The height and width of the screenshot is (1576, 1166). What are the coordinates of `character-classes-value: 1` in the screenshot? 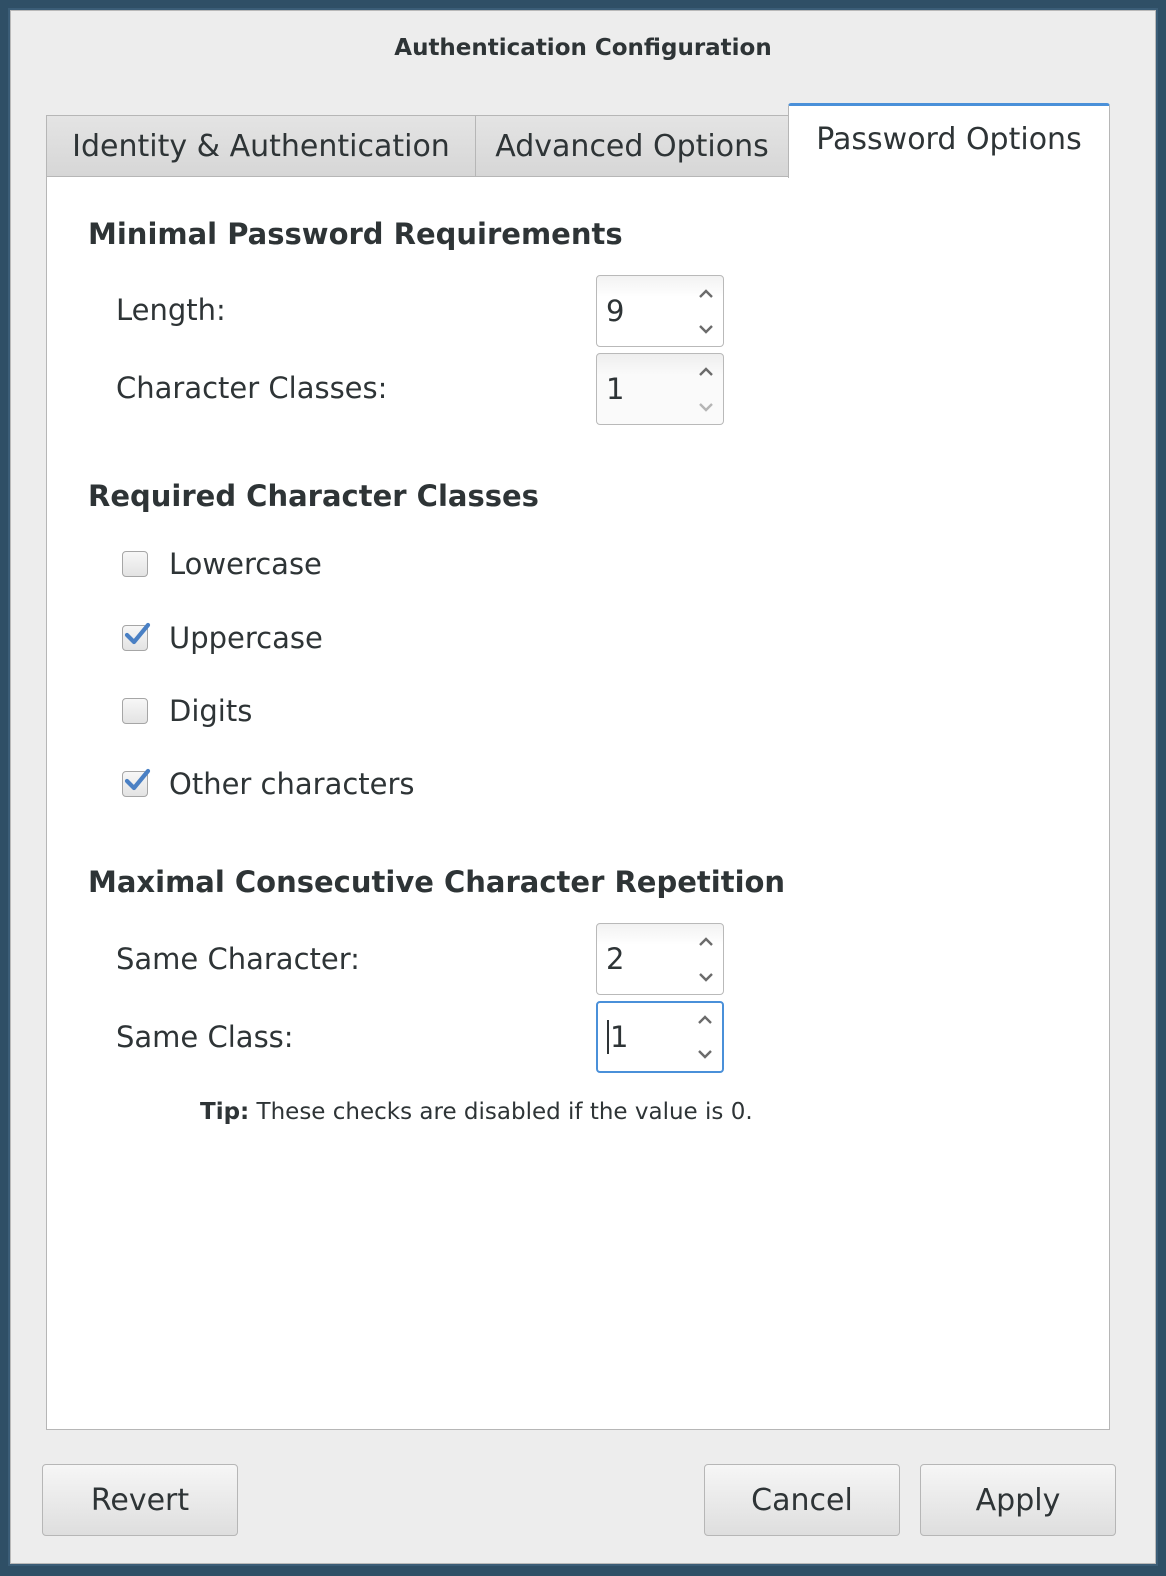 It's located at (643, 389).